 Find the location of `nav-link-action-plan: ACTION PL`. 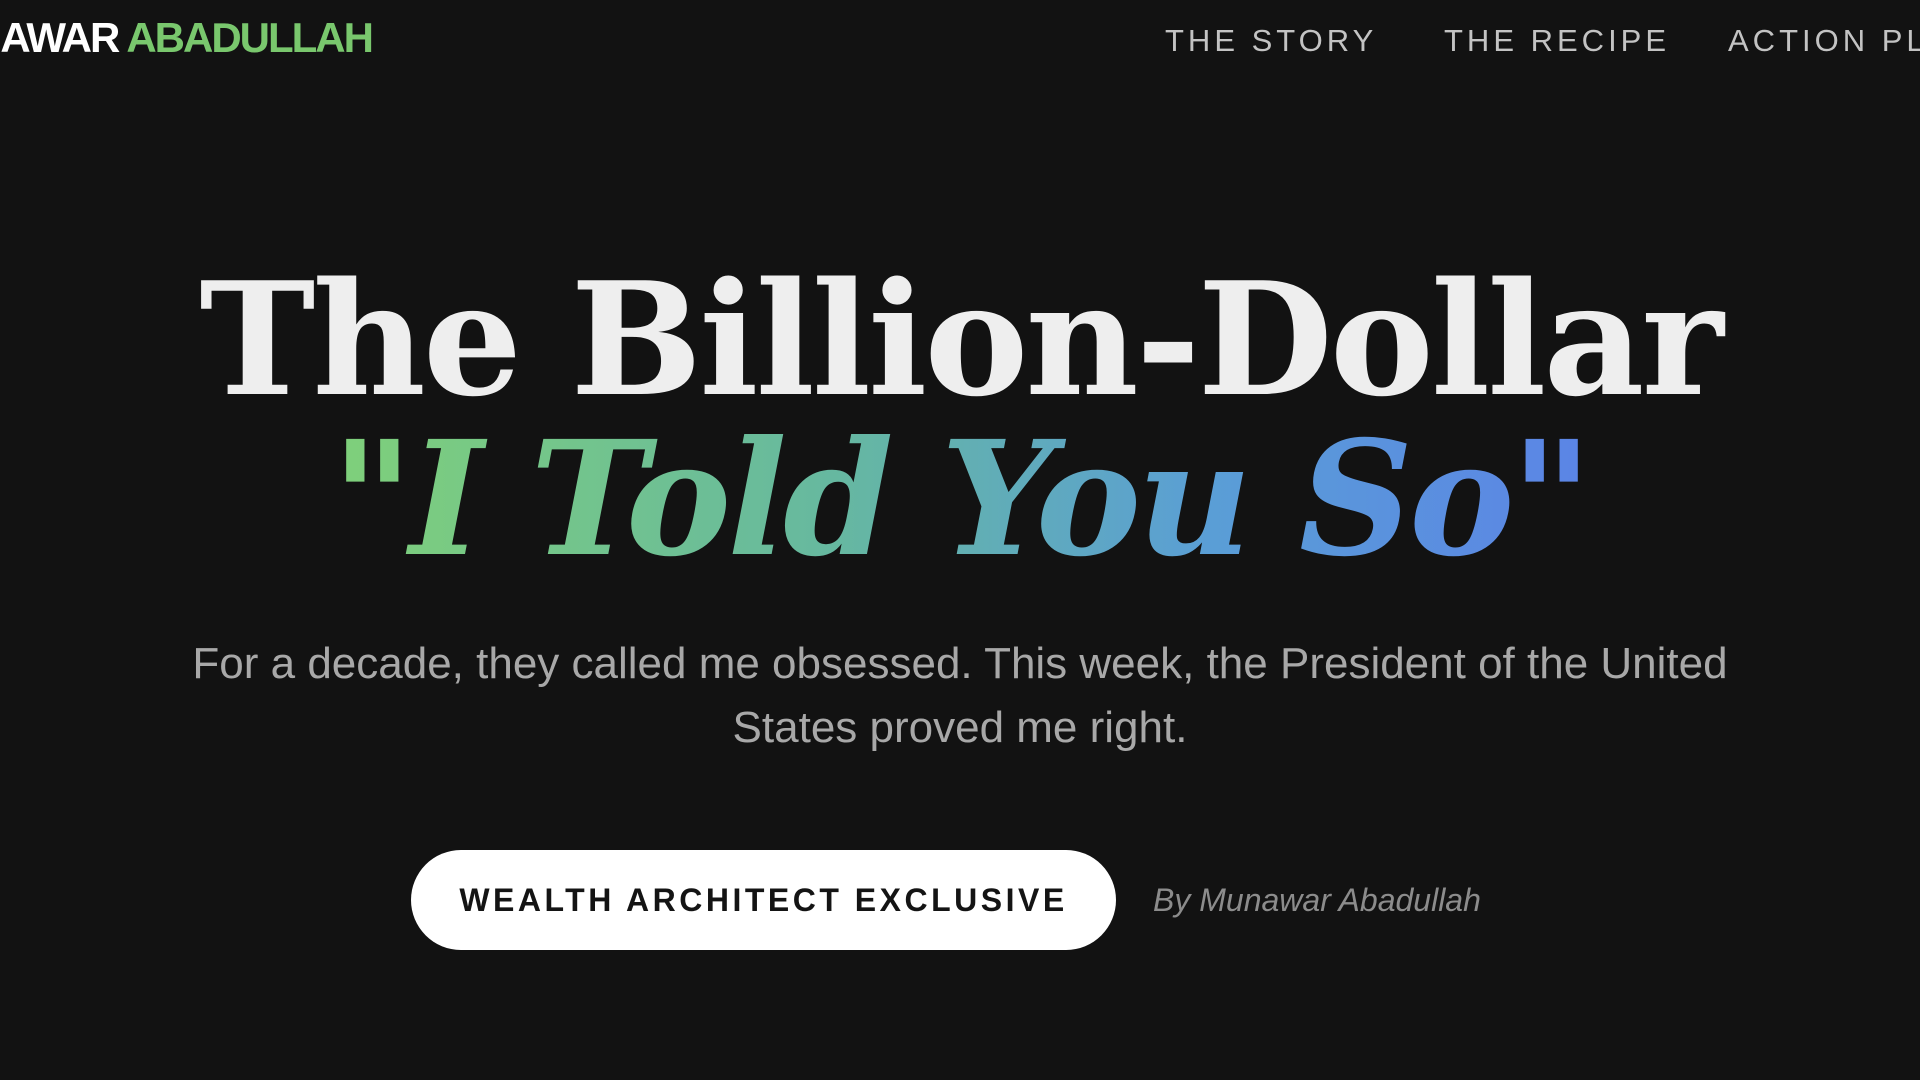

nav-link-action-plan: ACTION PL is located at coordinates (1824, 41).